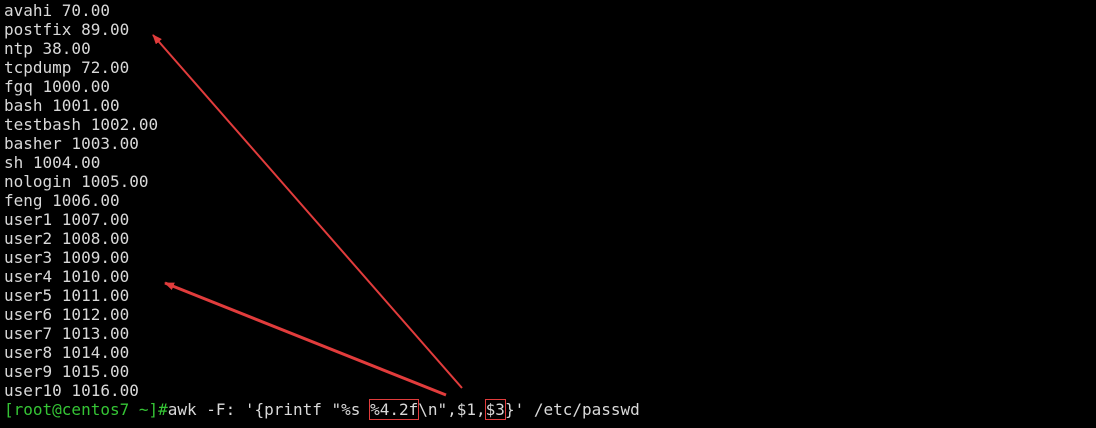 The height and width of the screenshot is (428, 1096). Describe the element at coordinates (67, 67) in the screenshot. I see `output-line: tcpdump 72.00` at that location.